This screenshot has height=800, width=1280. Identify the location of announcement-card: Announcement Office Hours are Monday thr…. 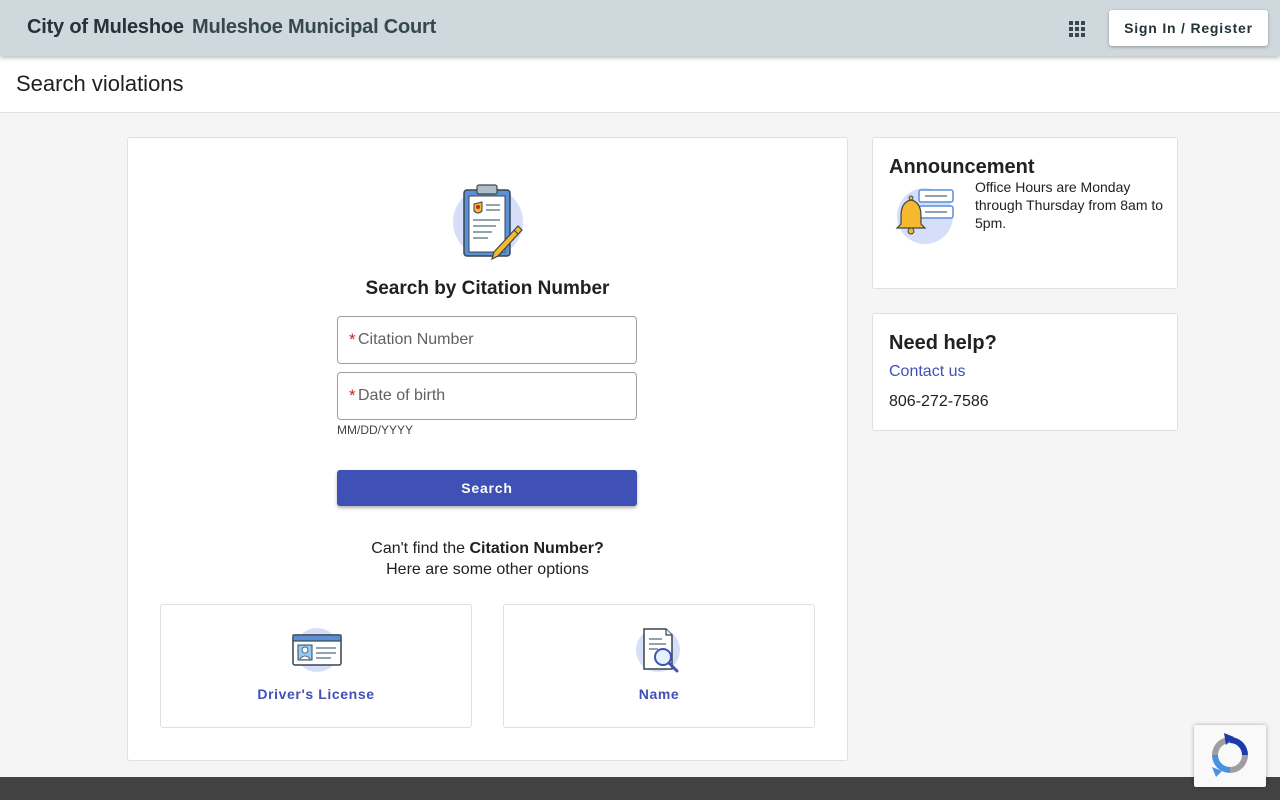
(1025, 213).